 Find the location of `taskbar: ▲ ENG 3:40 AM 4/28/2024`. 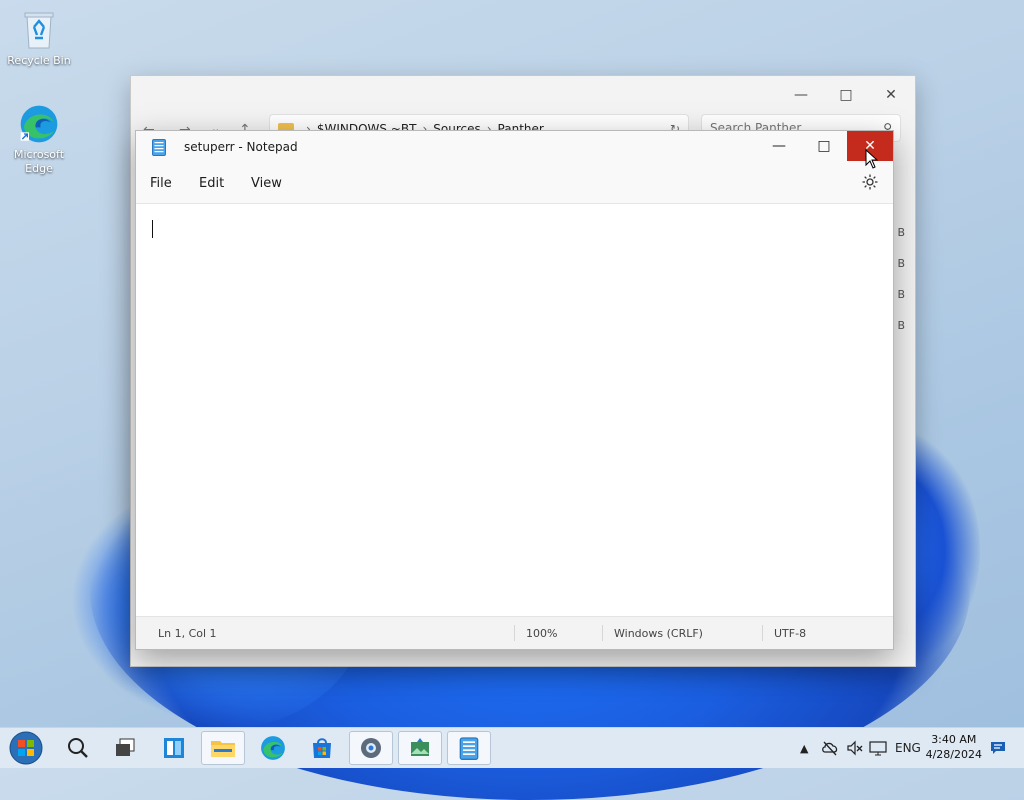

taskbar: ▲ ENG 3:40 AM 4/28/2024 is located at coordinates (512, 747).